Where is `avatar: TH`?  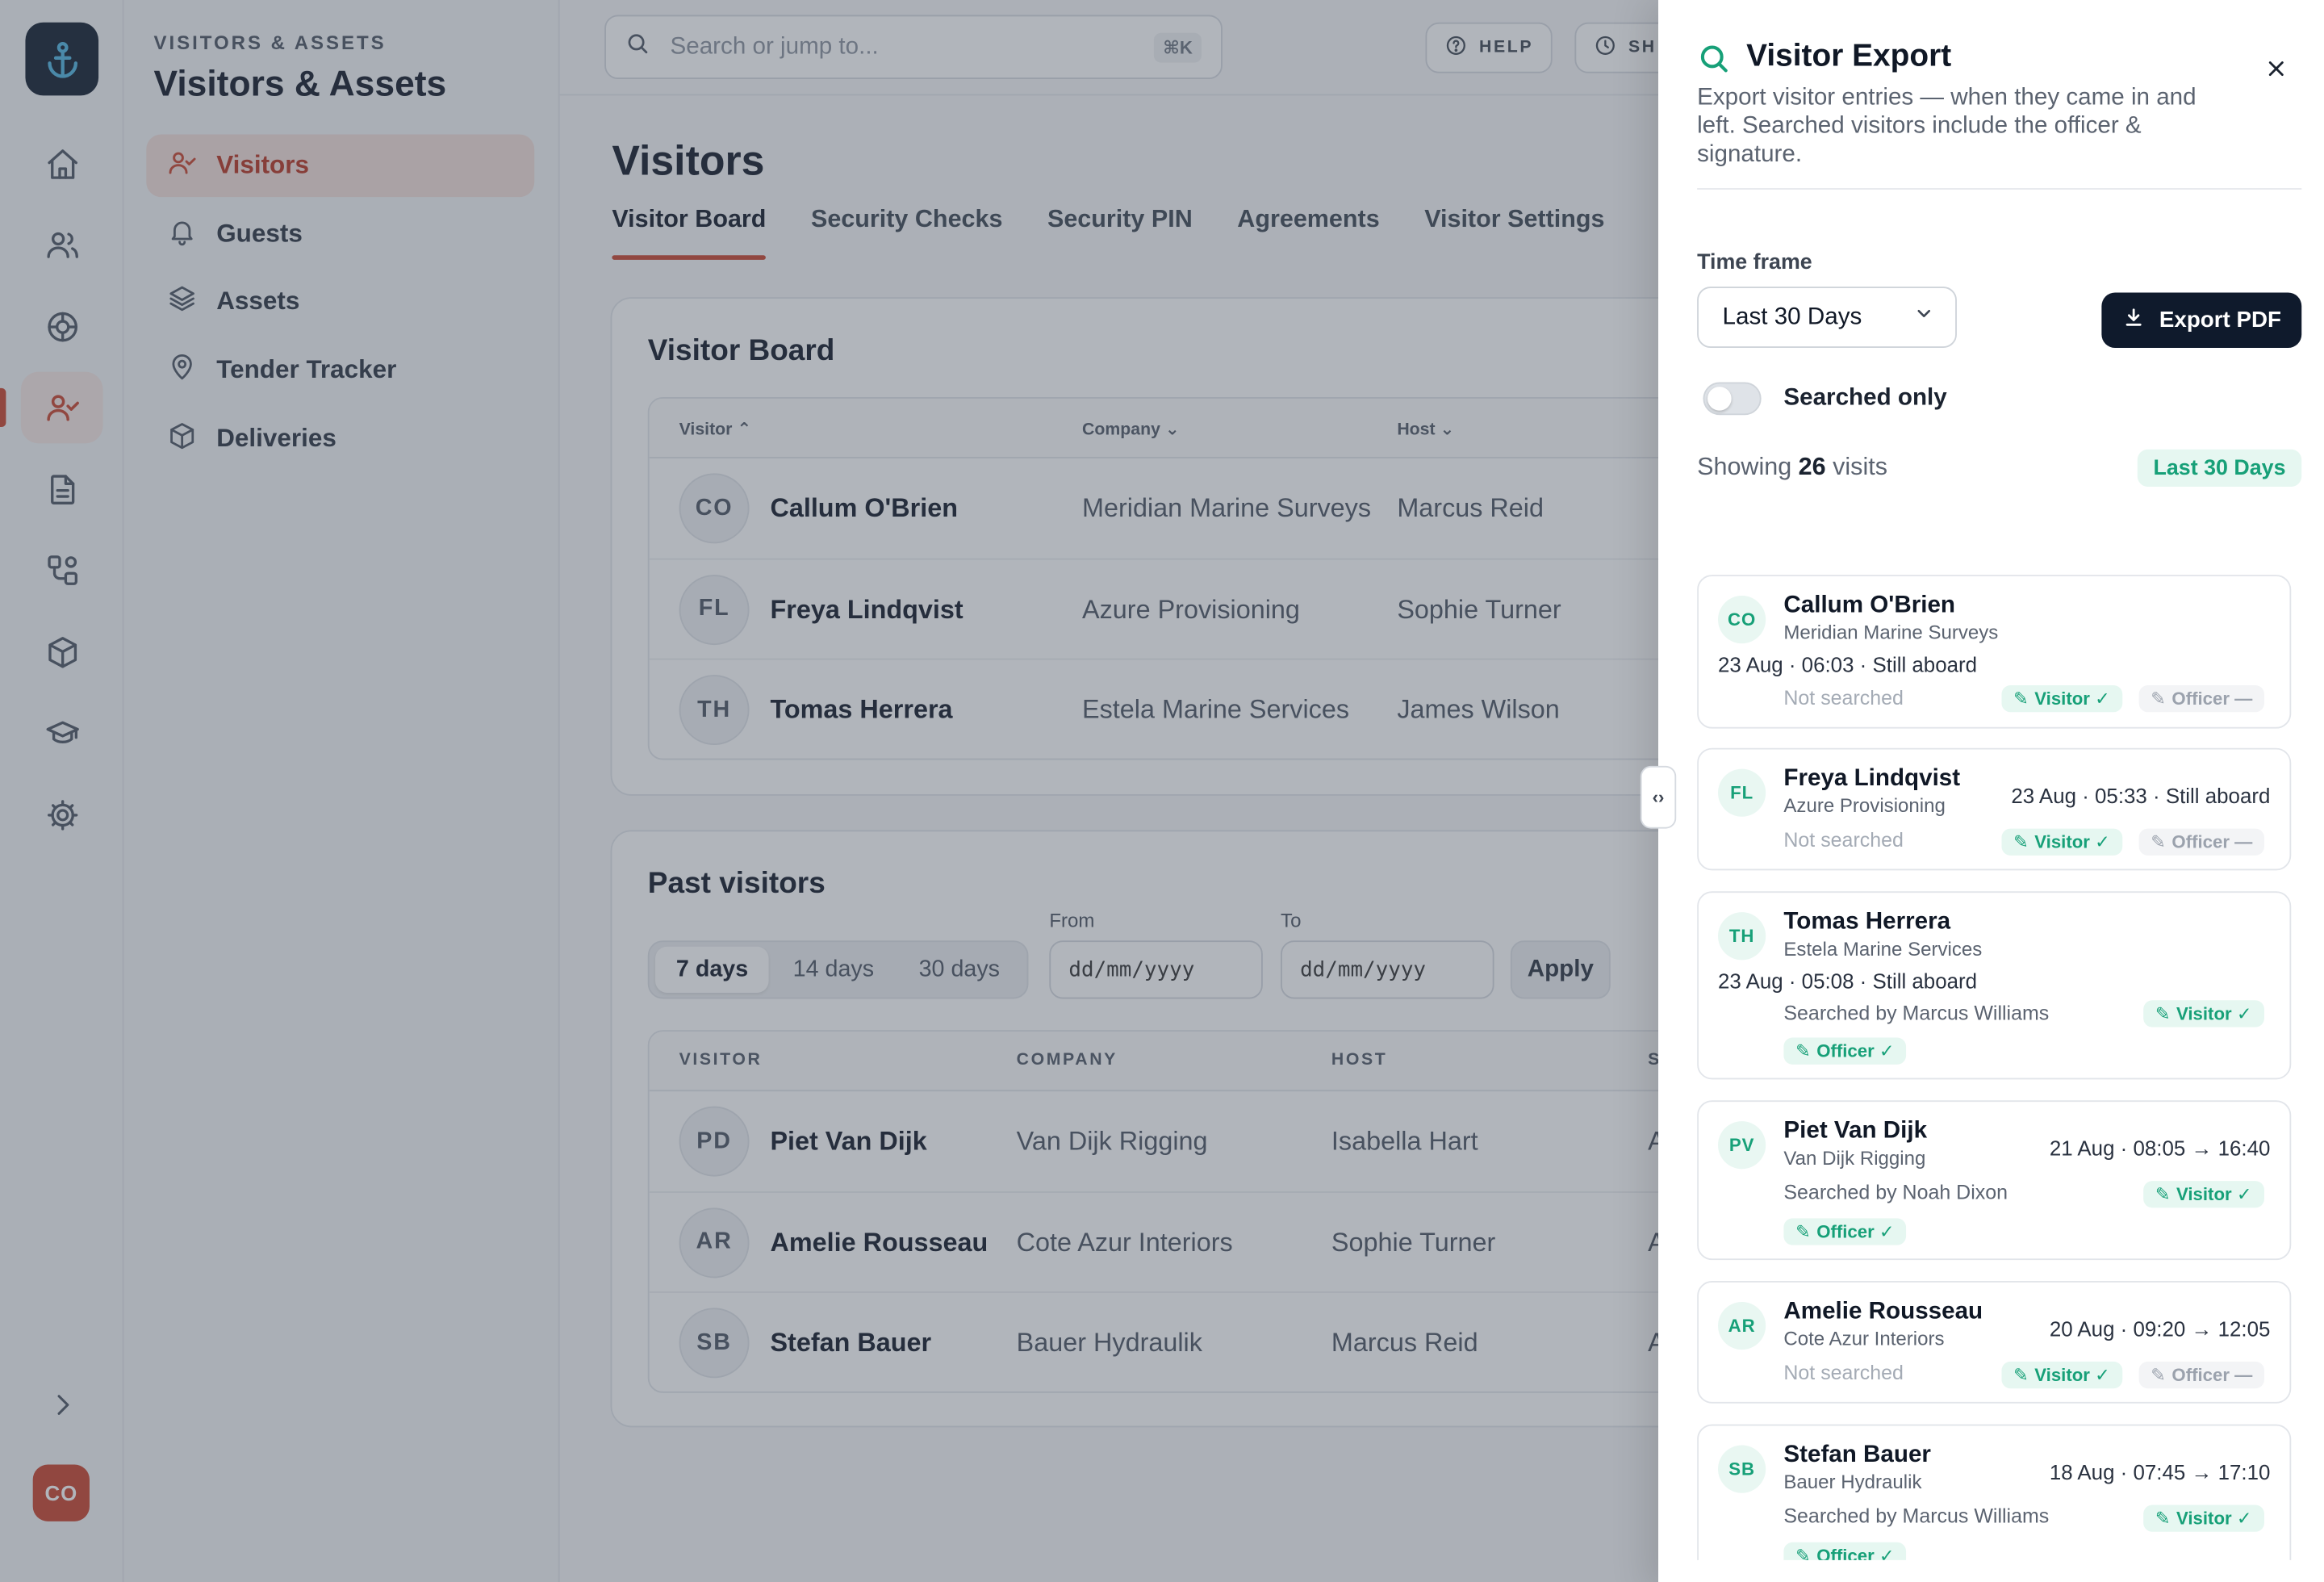 avatar: TH is located at coordinates (1742, 936).